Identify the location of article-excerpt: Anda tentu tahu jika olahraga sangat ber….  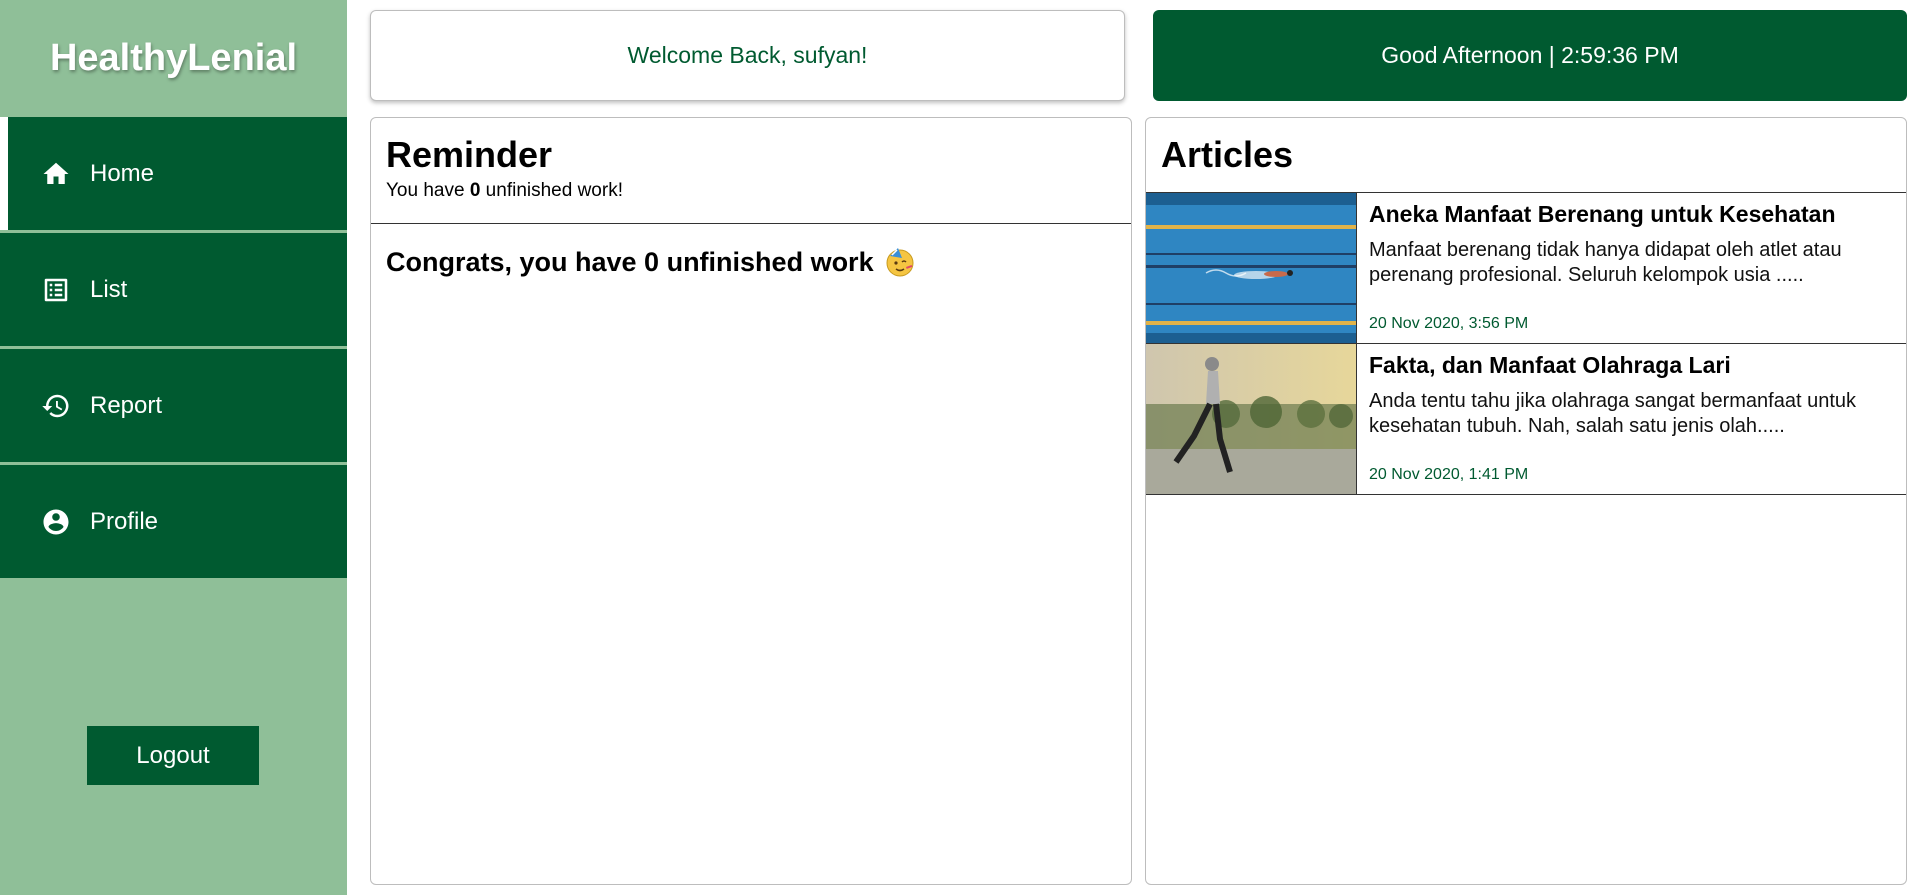
(1613, 413).